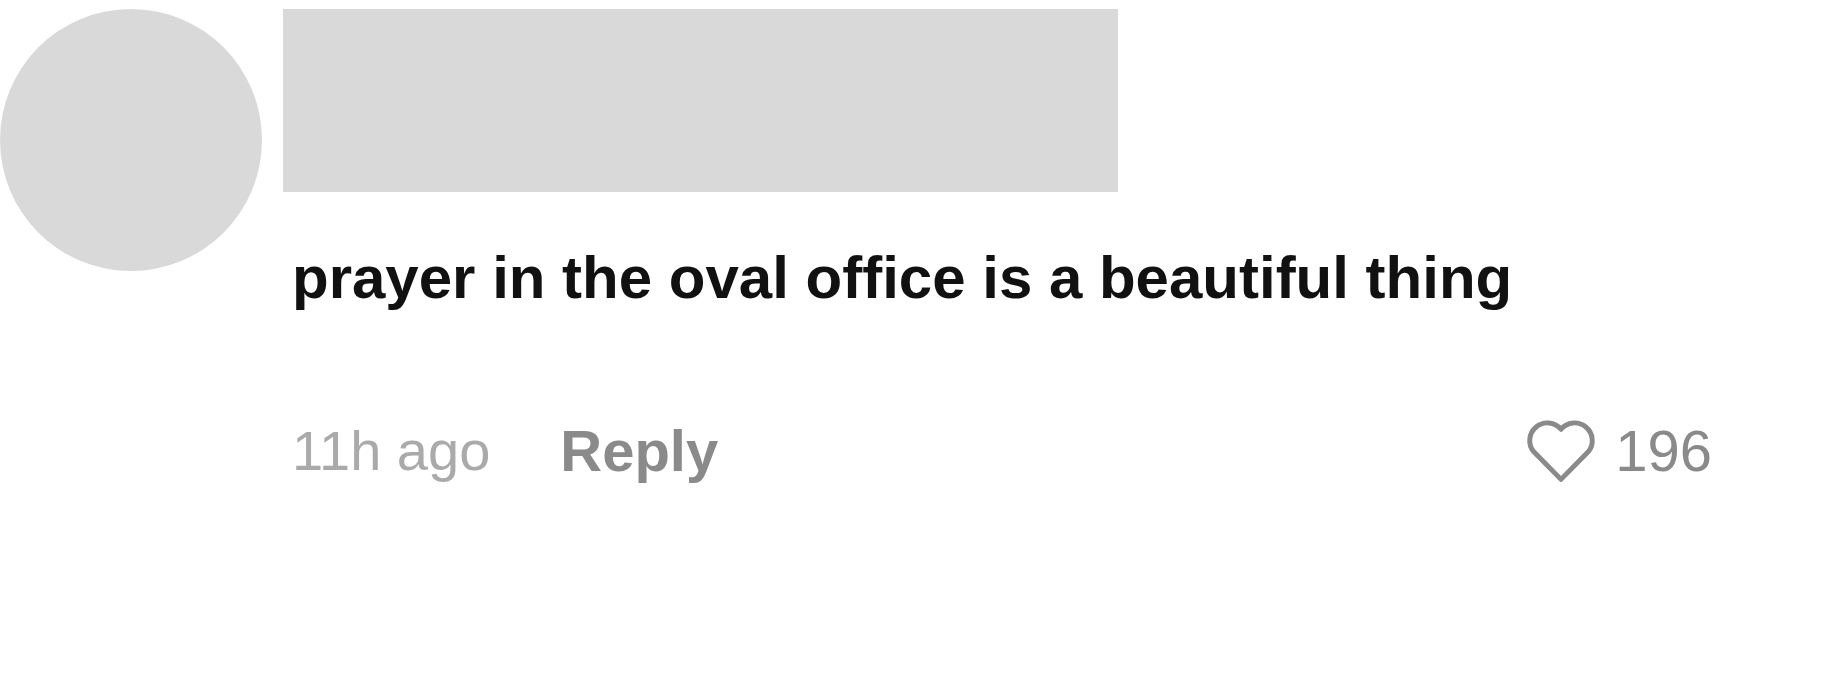 The height and width of the screenshot is (684, 1845). I want to click on like-count: 196, so click(1663, 450).